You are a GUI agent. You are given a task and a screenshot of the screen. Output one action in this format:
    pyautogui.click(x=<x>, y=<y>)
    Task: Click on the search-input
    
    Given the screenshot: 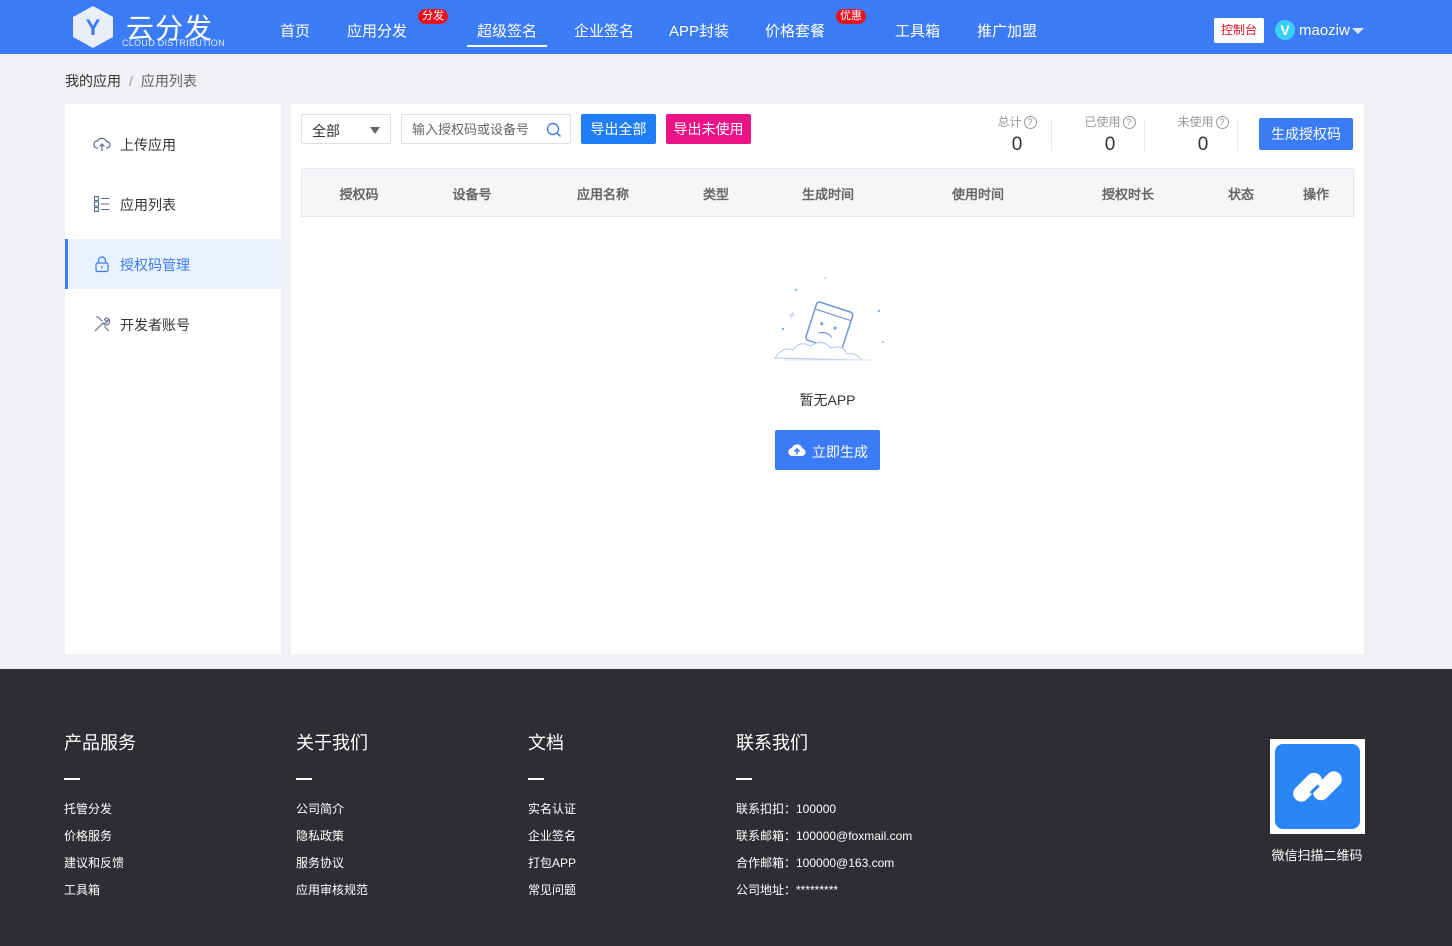 What is the action you would take?
    pyautogui.click(x=472, y=129)
    